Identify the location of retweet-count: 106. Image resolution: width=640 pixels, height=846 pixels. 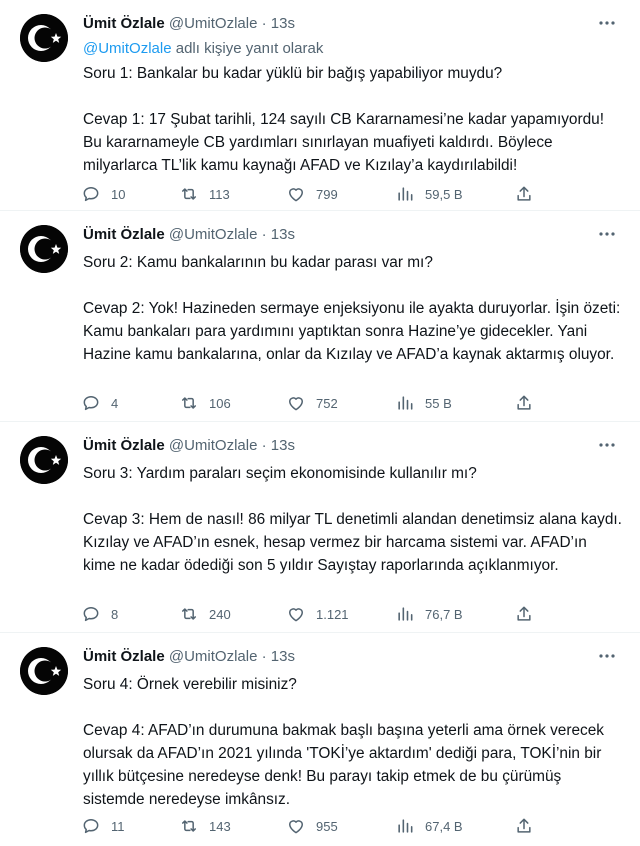
(220, 403).